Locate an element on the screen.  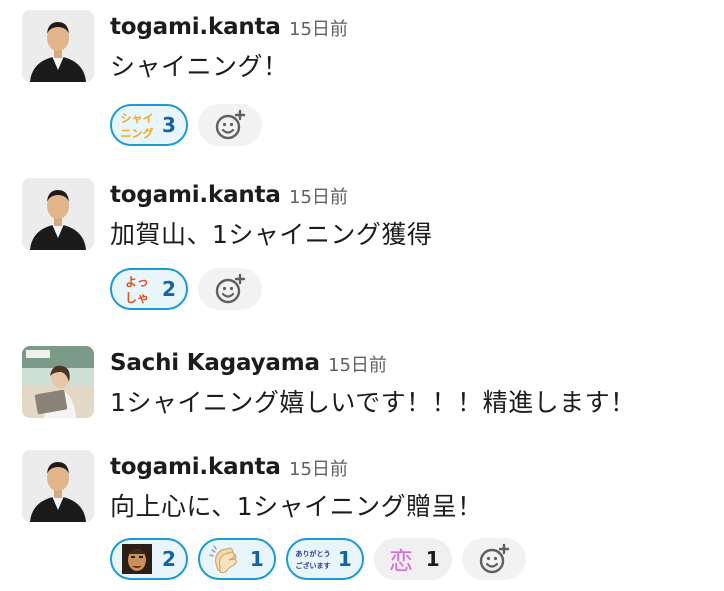
reaction-face: 2 is located at coordinates (149, 559).